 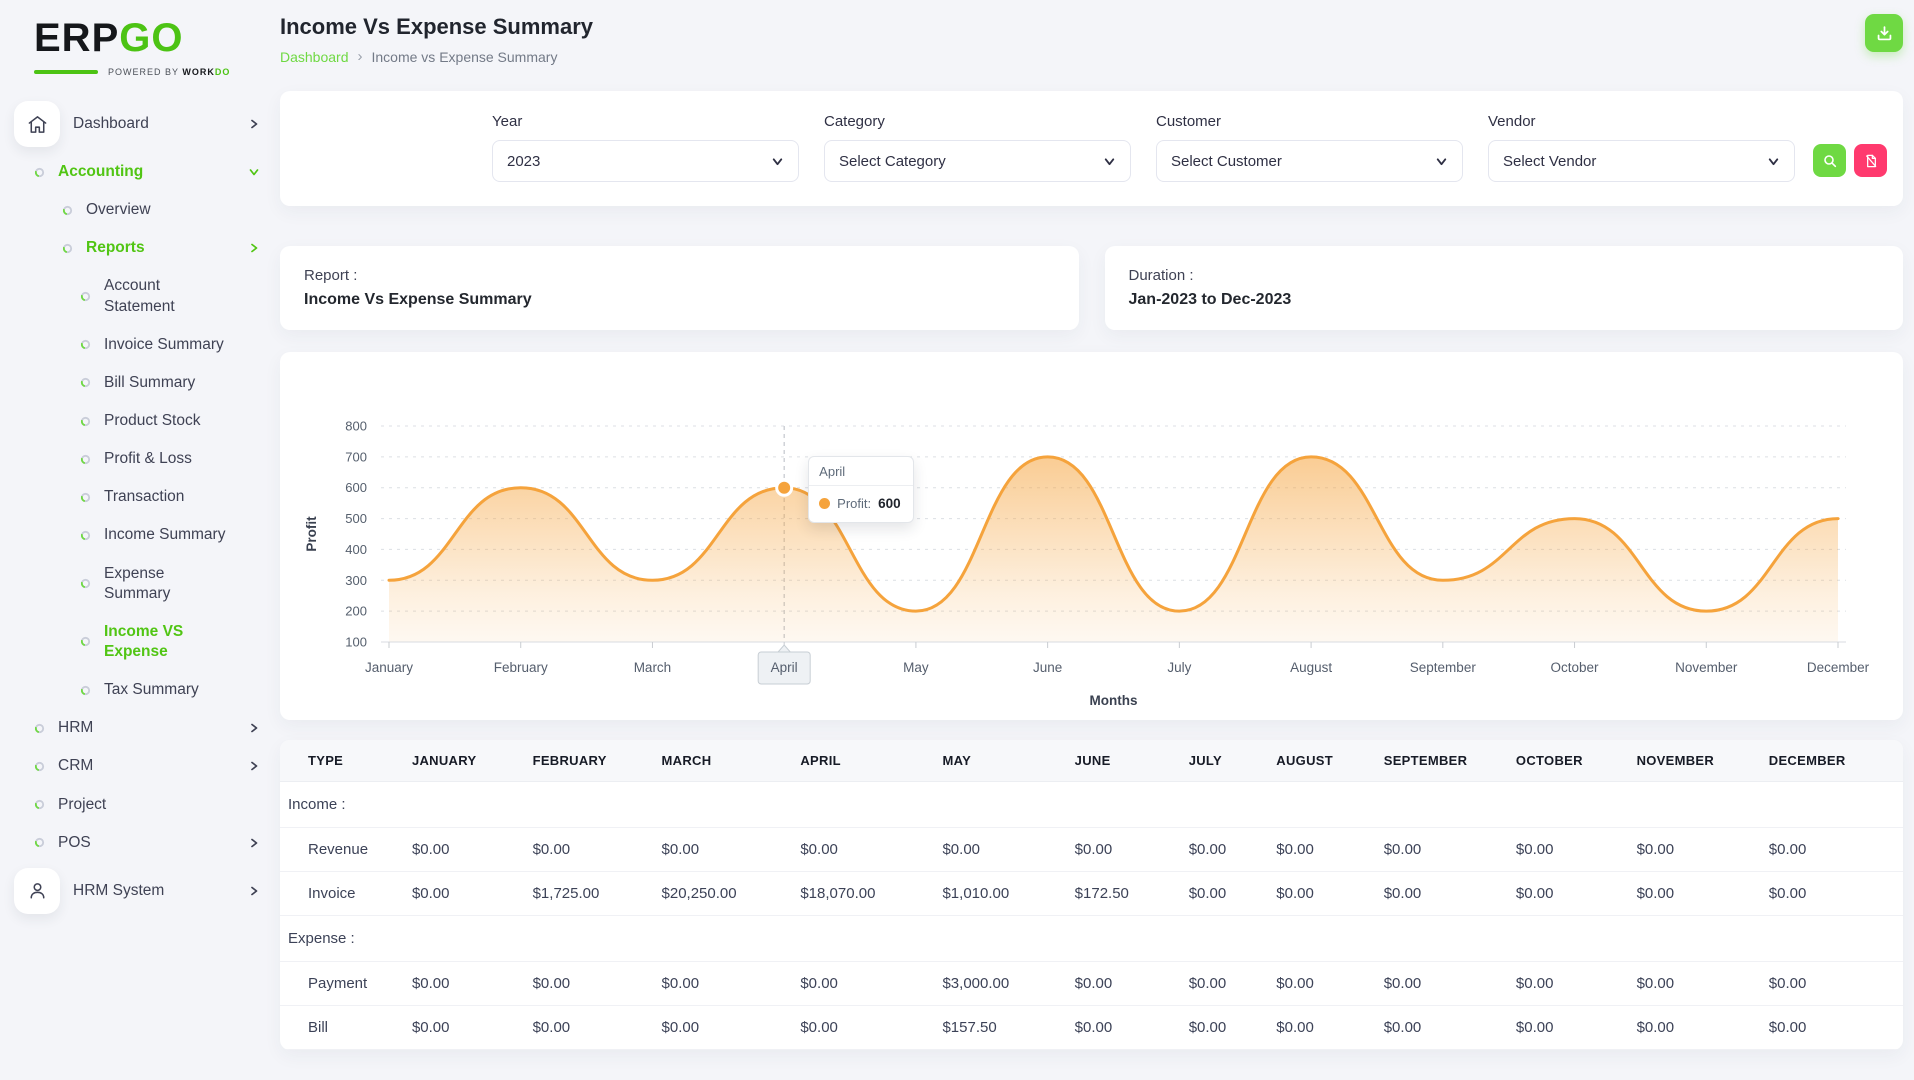 I want to click on sidebar-item-profit-loss: Profit & Loss, so click(x=140, y=459).